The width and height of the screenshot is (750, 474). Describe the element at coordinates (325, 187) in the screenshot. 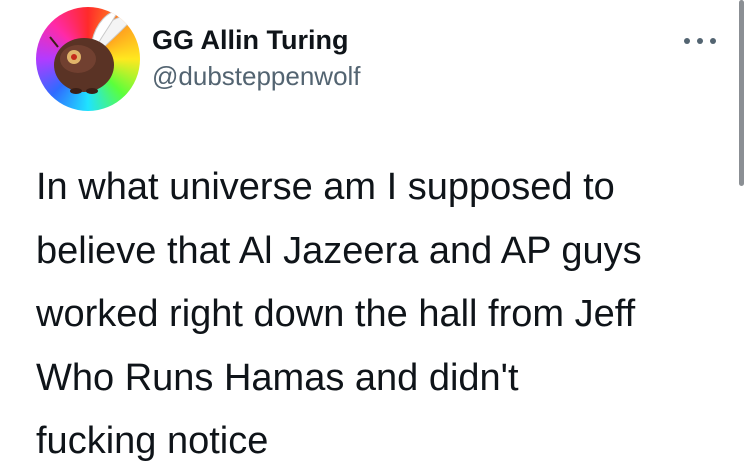

I see `tweet-text-line: In what universe am I supposed to` at that location.